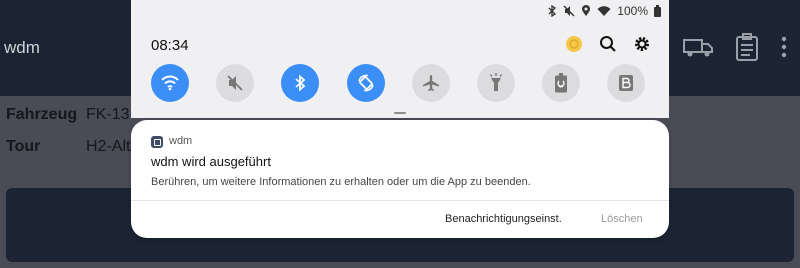  Describe the element at coordinates (586, 11) in the screenshot. I see `location-icon` at that location.